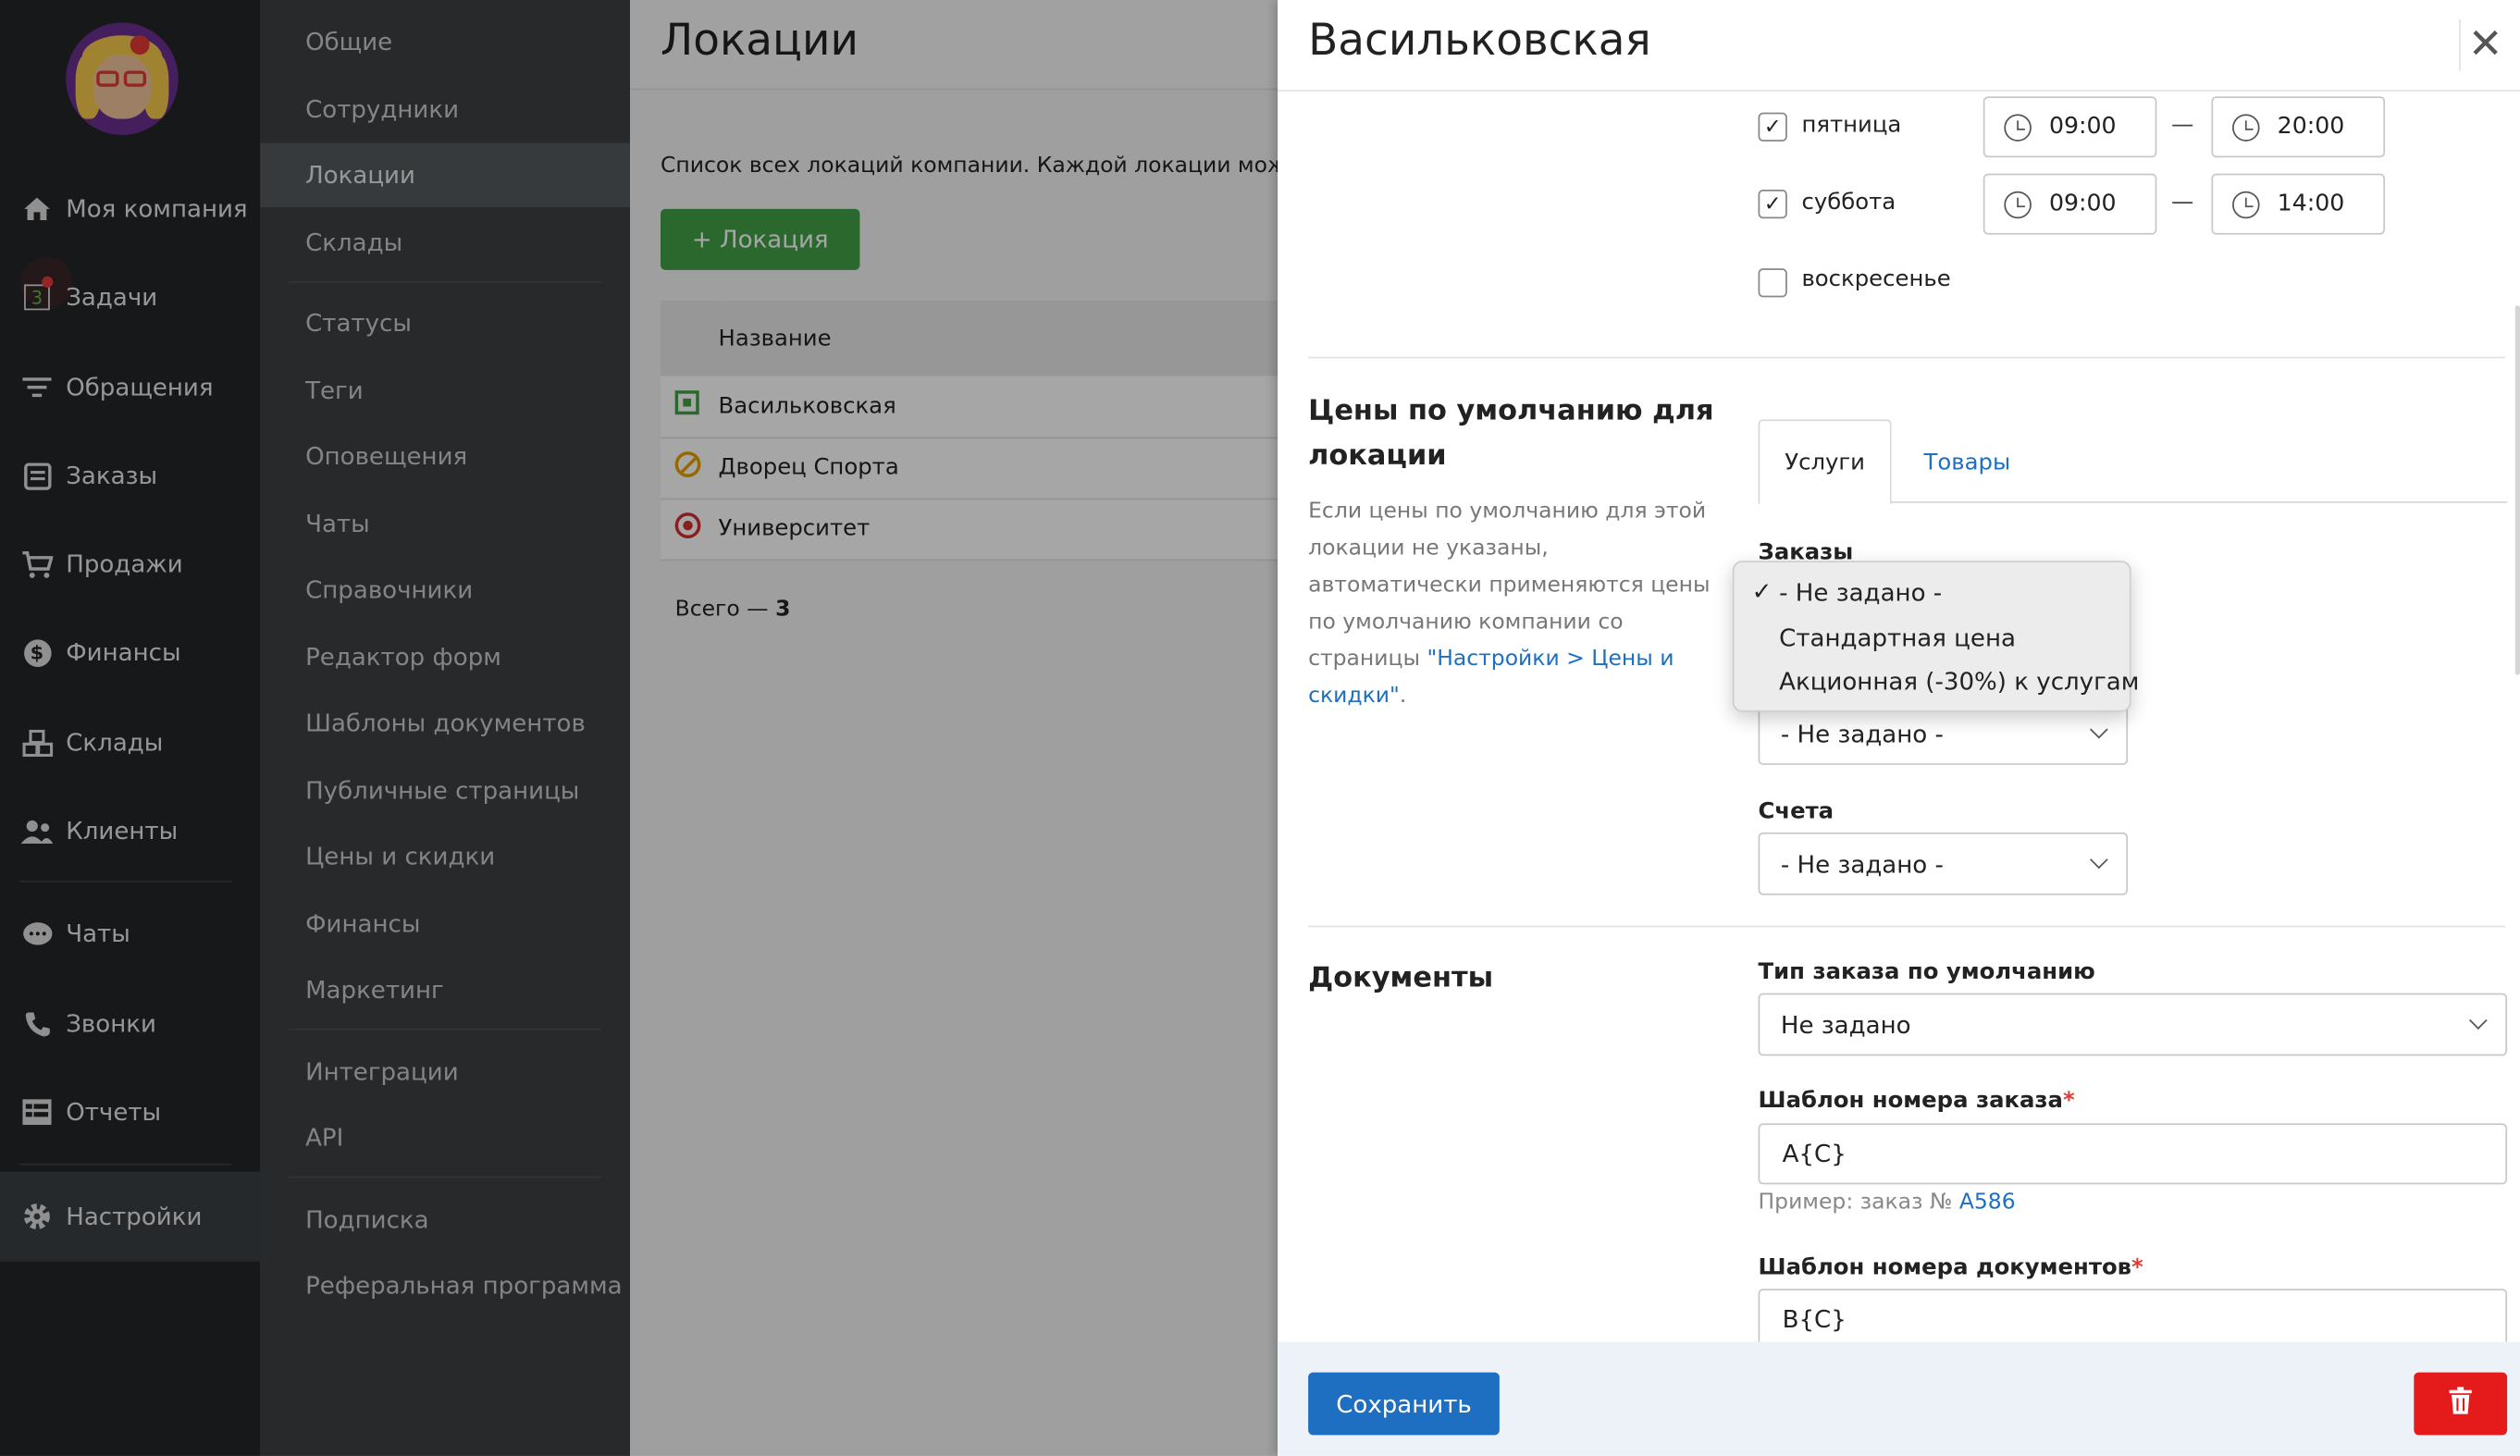 This screenshot has width=2520, height=1456. I want to click on sunday-checkbox, so click(1772, 283).